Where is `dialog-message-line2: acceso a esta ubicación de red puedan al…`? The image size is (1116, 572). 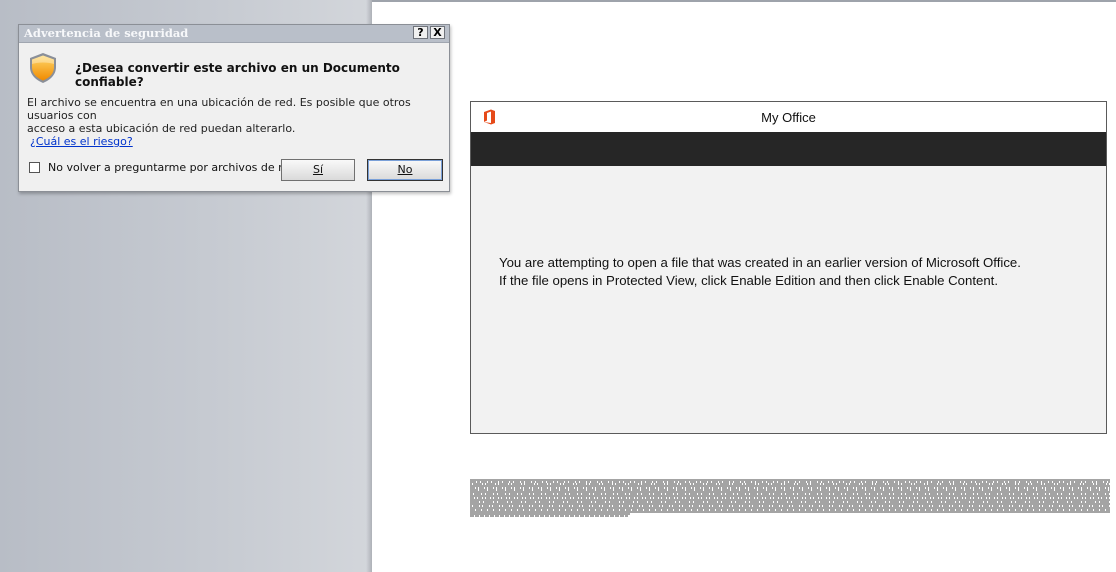
dialog-message-line2: acceso a esta ubicación de red puedan al… is located at coordinates (161, 128).